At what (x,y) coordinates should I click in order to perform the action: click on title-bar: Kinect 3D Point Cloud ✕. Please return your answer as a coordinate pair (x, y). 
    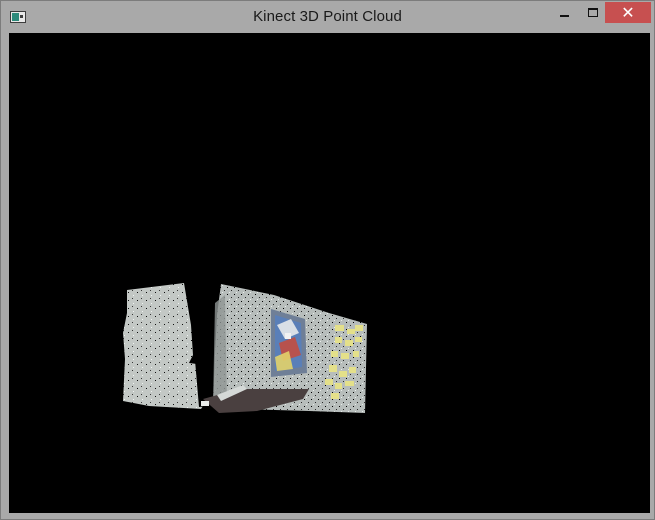
    Looking at the image, I should click on (327, 17).